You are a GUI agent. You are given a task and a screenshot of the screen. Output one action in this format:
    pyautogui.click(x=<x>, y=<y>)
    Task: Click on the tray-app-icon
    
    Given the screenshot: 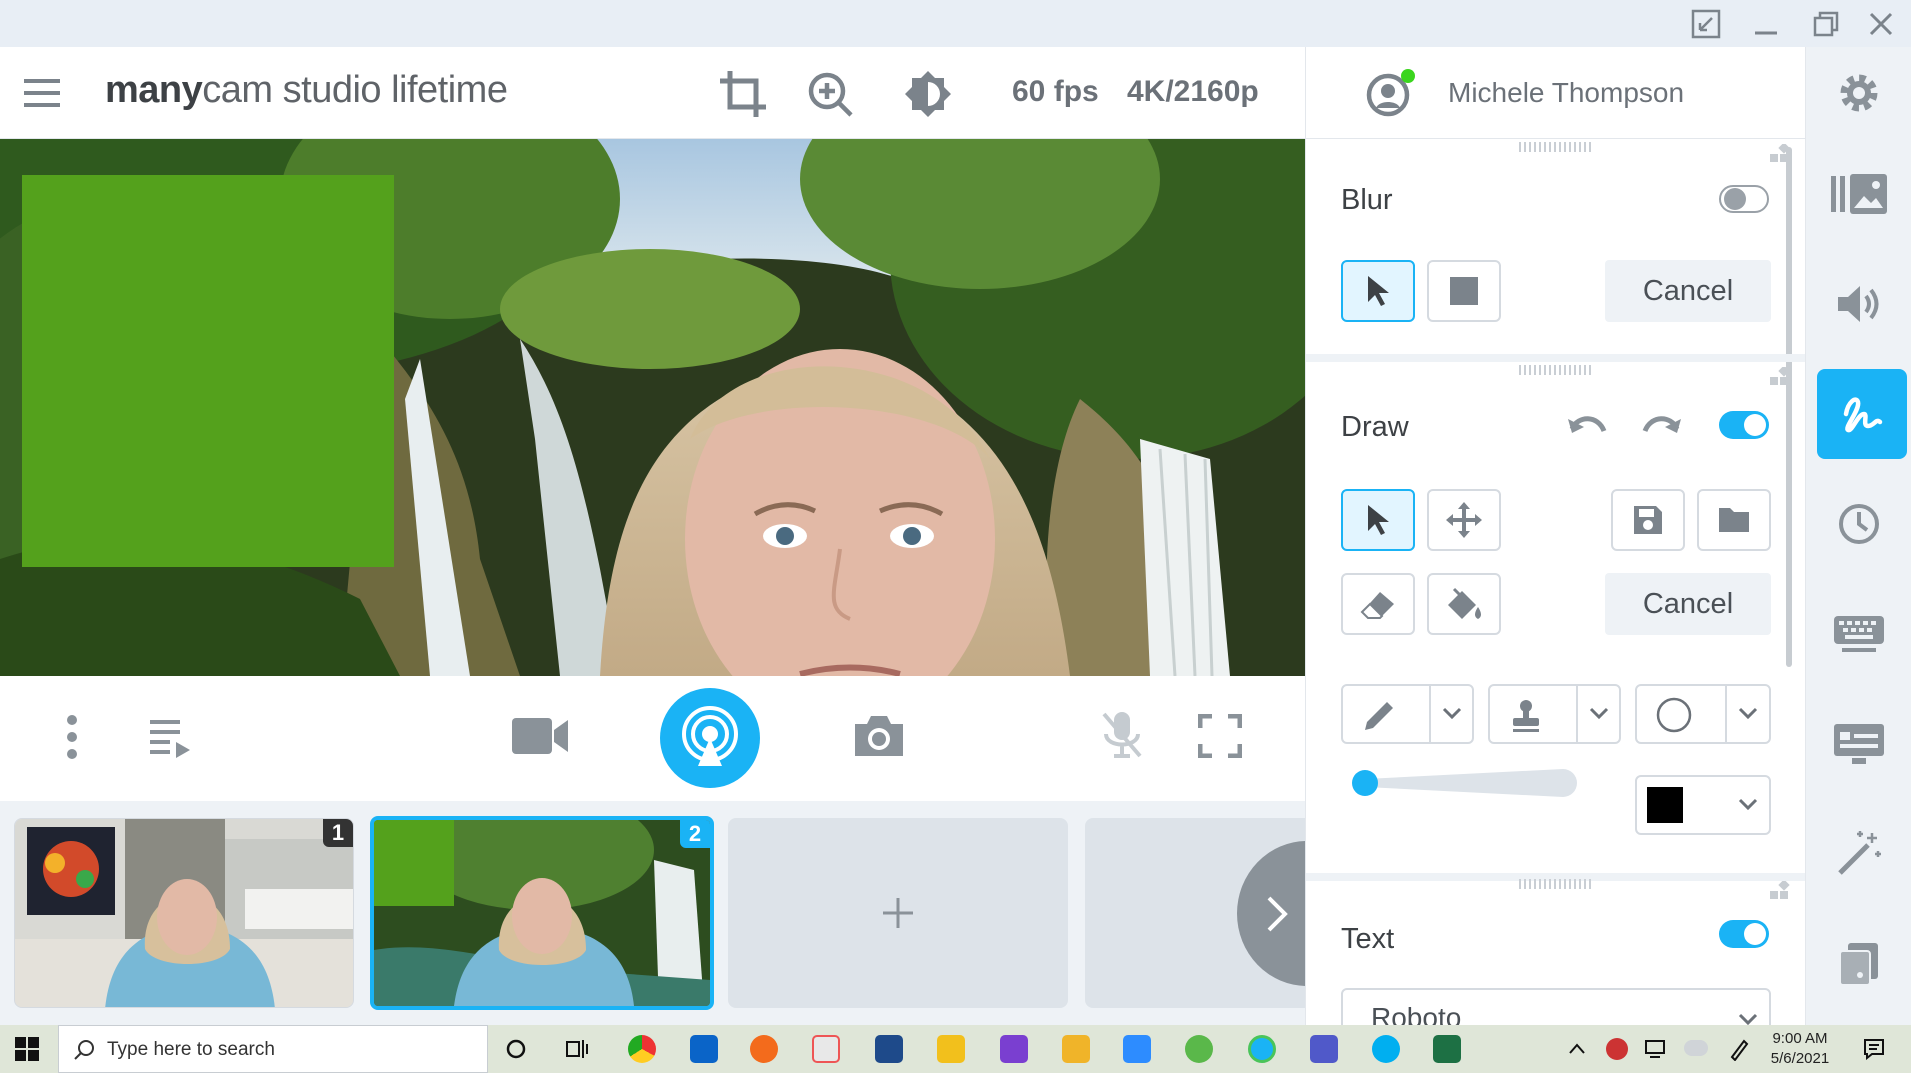 What is the action you would take?
    pyautogui.click(x=1617, y=1049)
    